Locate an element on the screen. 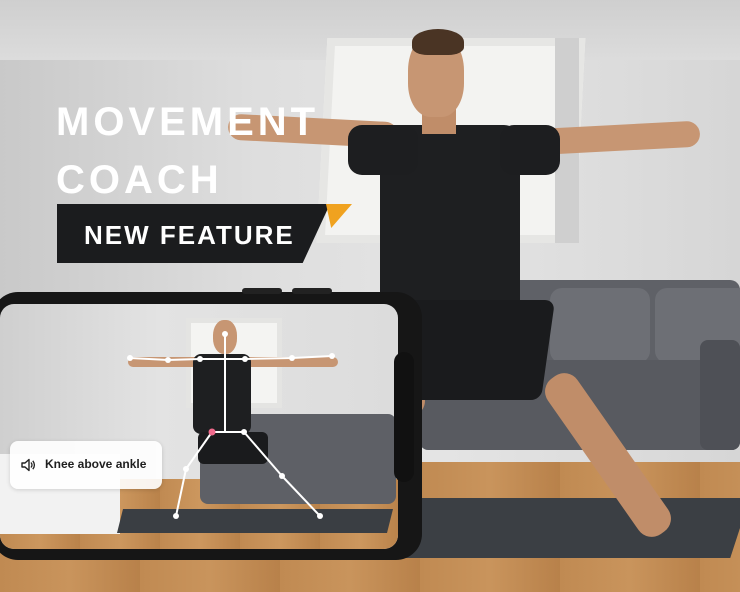 The height and width of the screenshot is (592, 740). headline: MOVEMENT COACH is located at coordinates (187, 151).